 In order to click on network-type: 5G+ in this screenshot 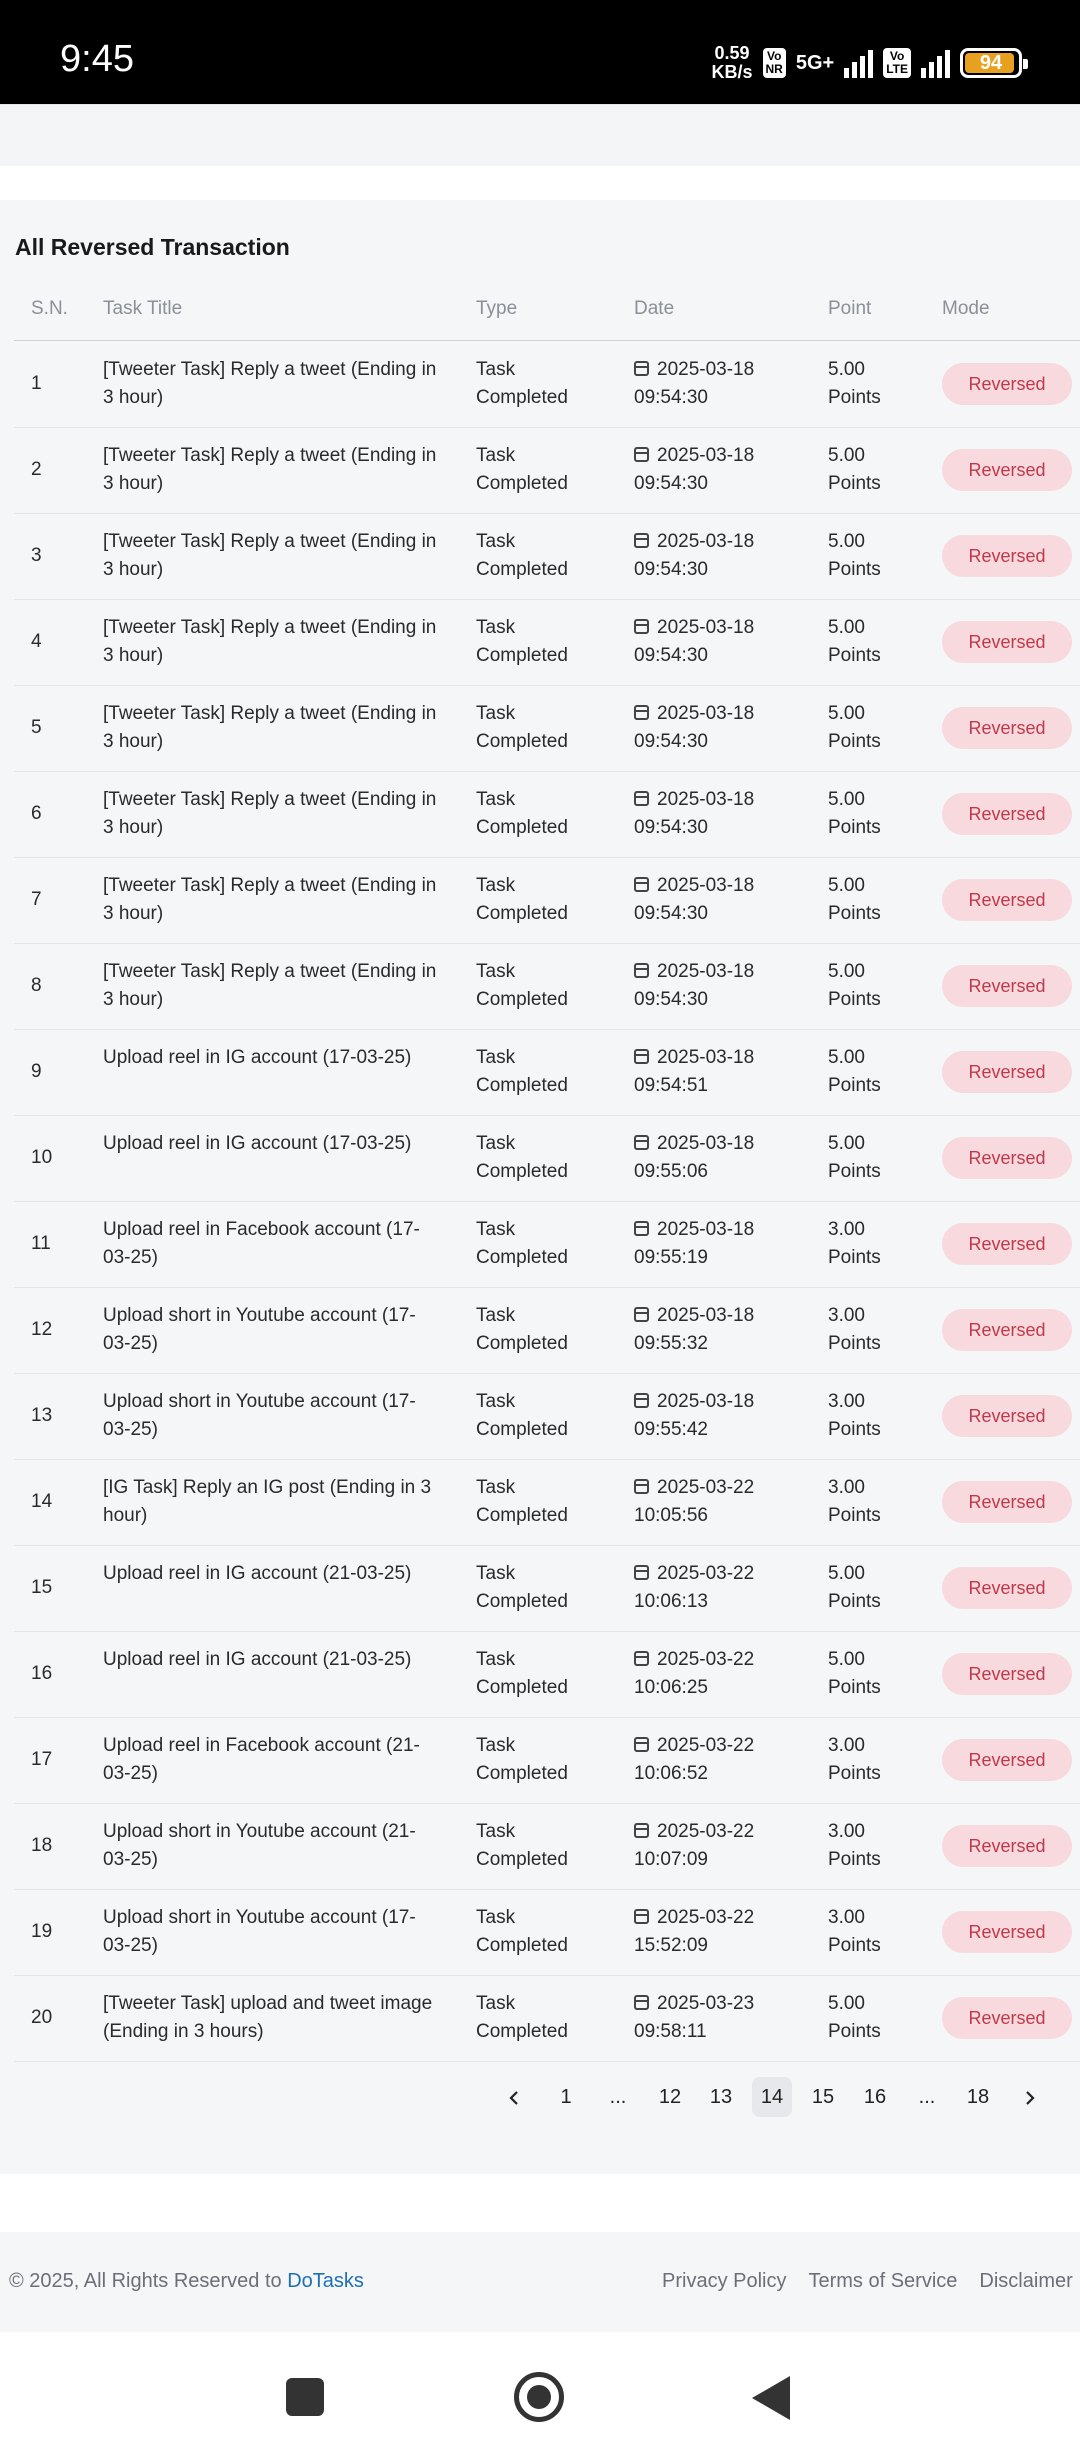, I will do `click(815, 62)`.